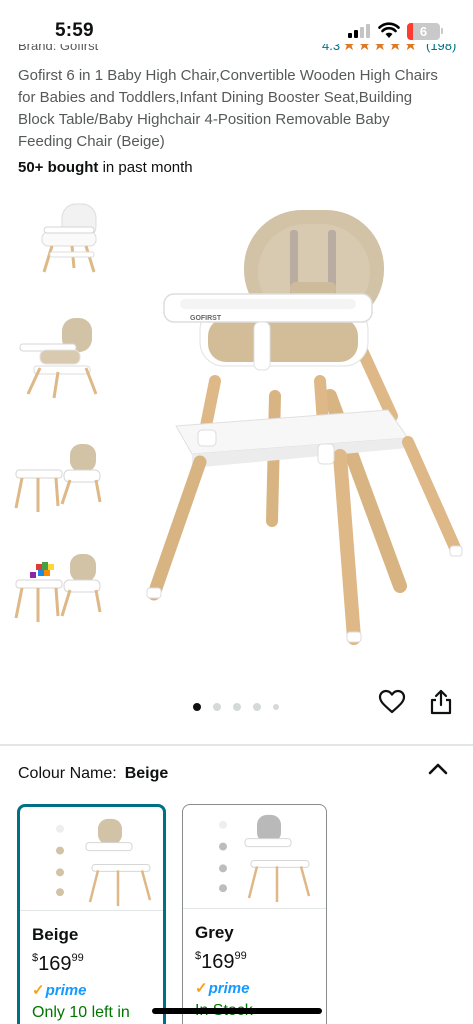 The width and height of the screenshot is (473, 1024). I want to click on swatch-image-beige, so click(91, 864).